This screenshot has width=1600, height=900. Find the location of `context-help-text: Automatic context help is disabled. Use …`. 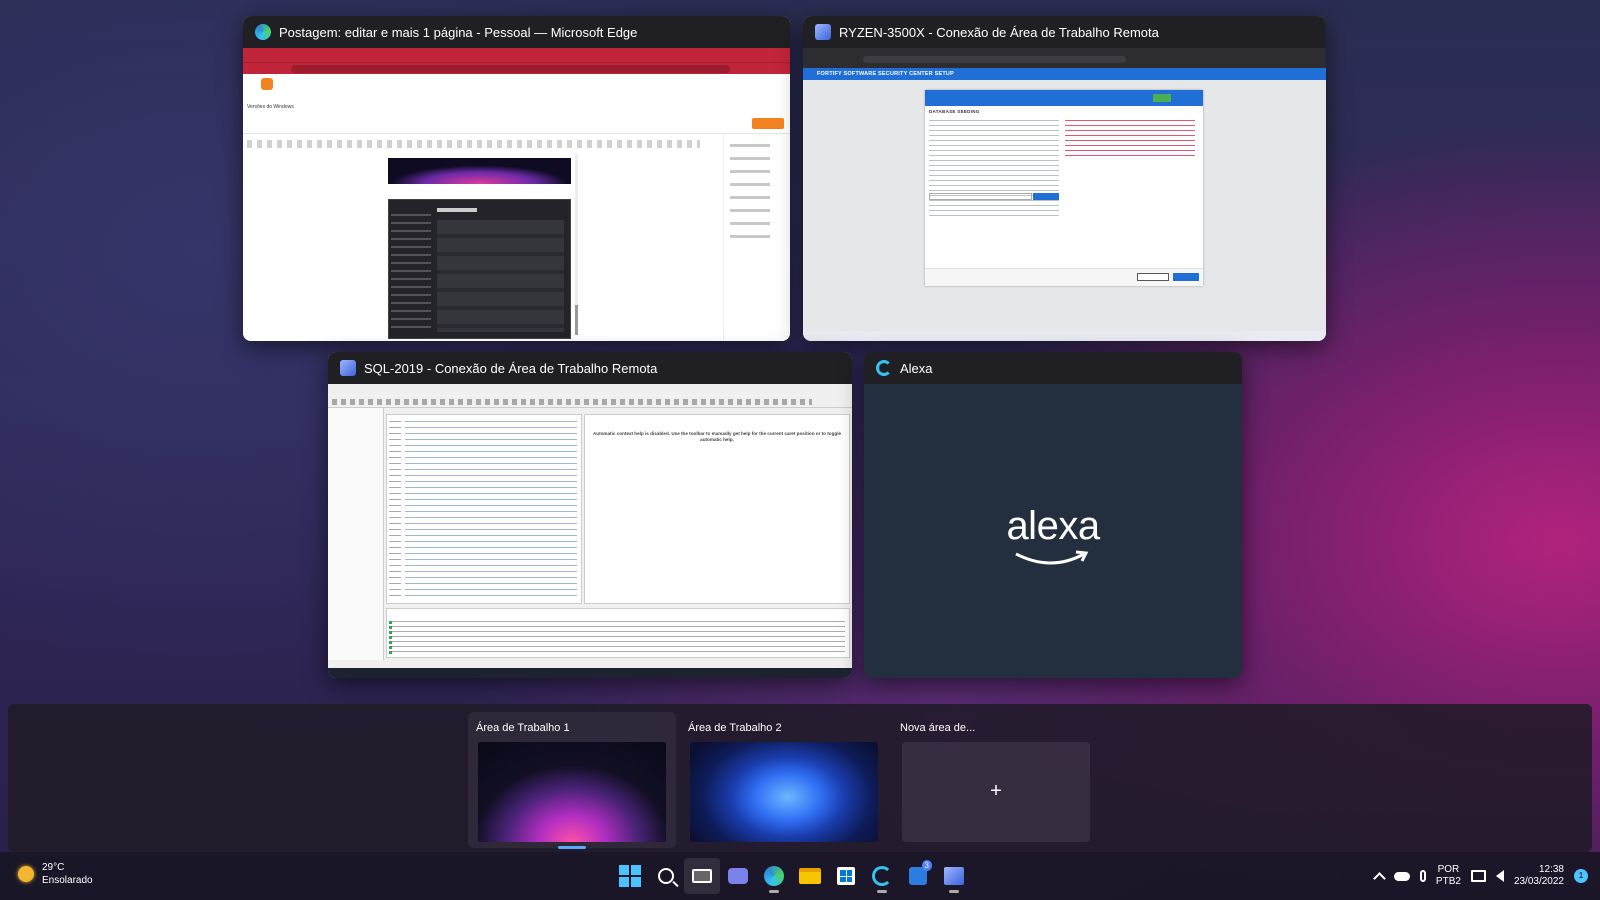

context-help-text: Automatic context help is disabled. Use … is located at coordinates (717, 436).